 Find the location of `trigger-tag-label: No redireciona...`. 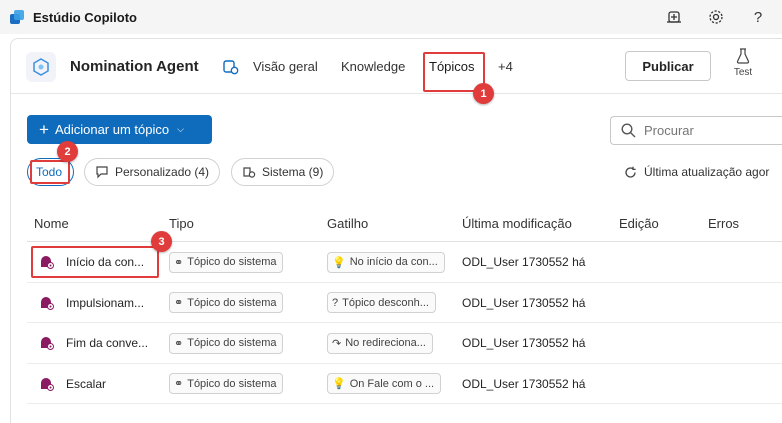

trigger-tag-label: No redireciona... is located at coordinates (385, 343).